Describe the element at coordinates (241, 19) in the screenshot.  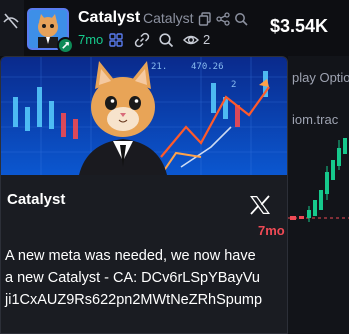
I see `search-icon` at that location.